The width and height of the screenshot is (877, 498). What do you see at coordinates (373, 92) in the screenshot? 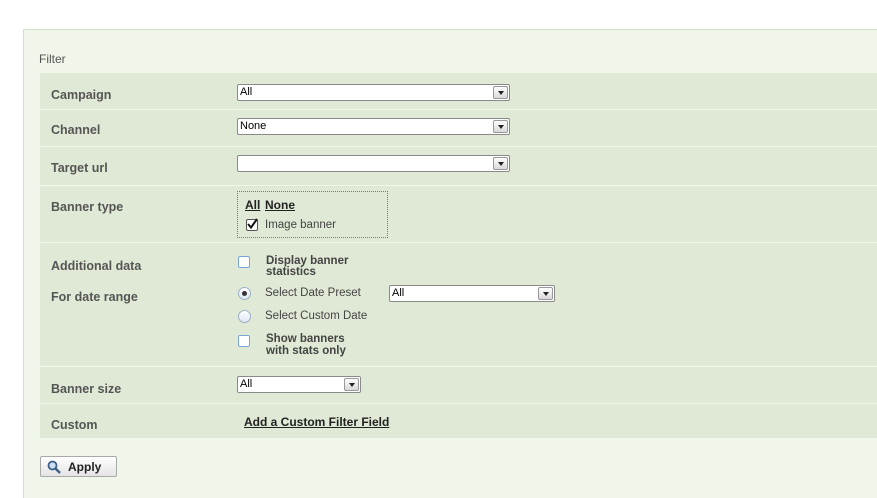
I see `campaign-select: All` at bounding box center [373, 92].